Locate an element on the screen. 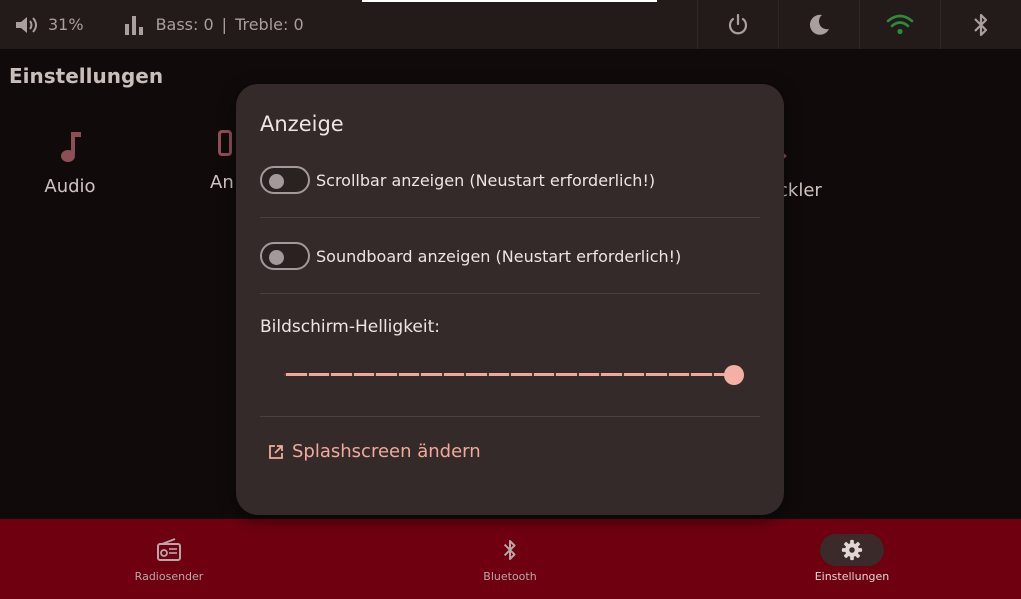 Image resolution: width=1021 pixels, height=599 pixels. wifi-button is located at coordinates (899, 24).